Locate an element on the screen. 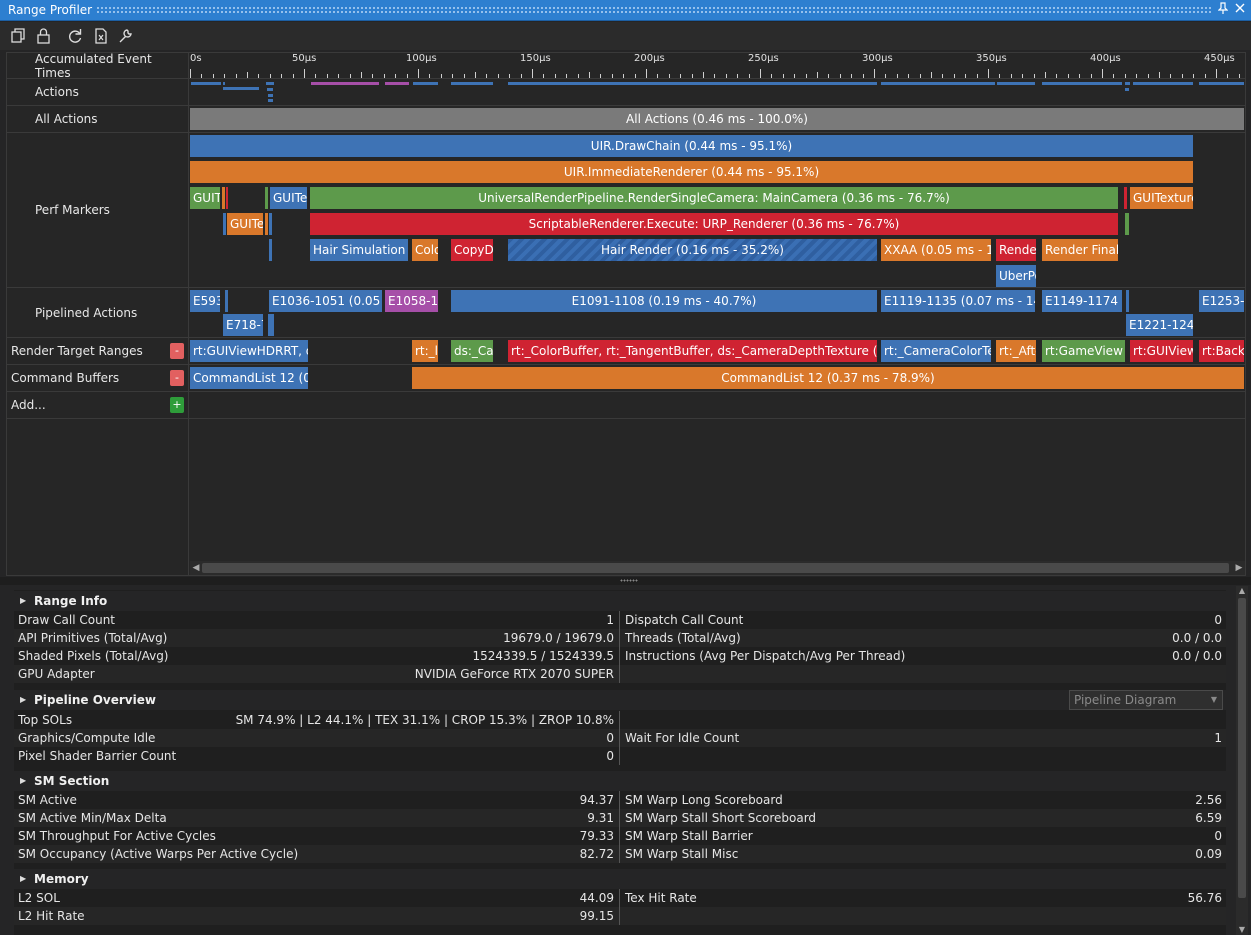  render-target-range: rt:GameView RT is located at coordinates (1083, 351).